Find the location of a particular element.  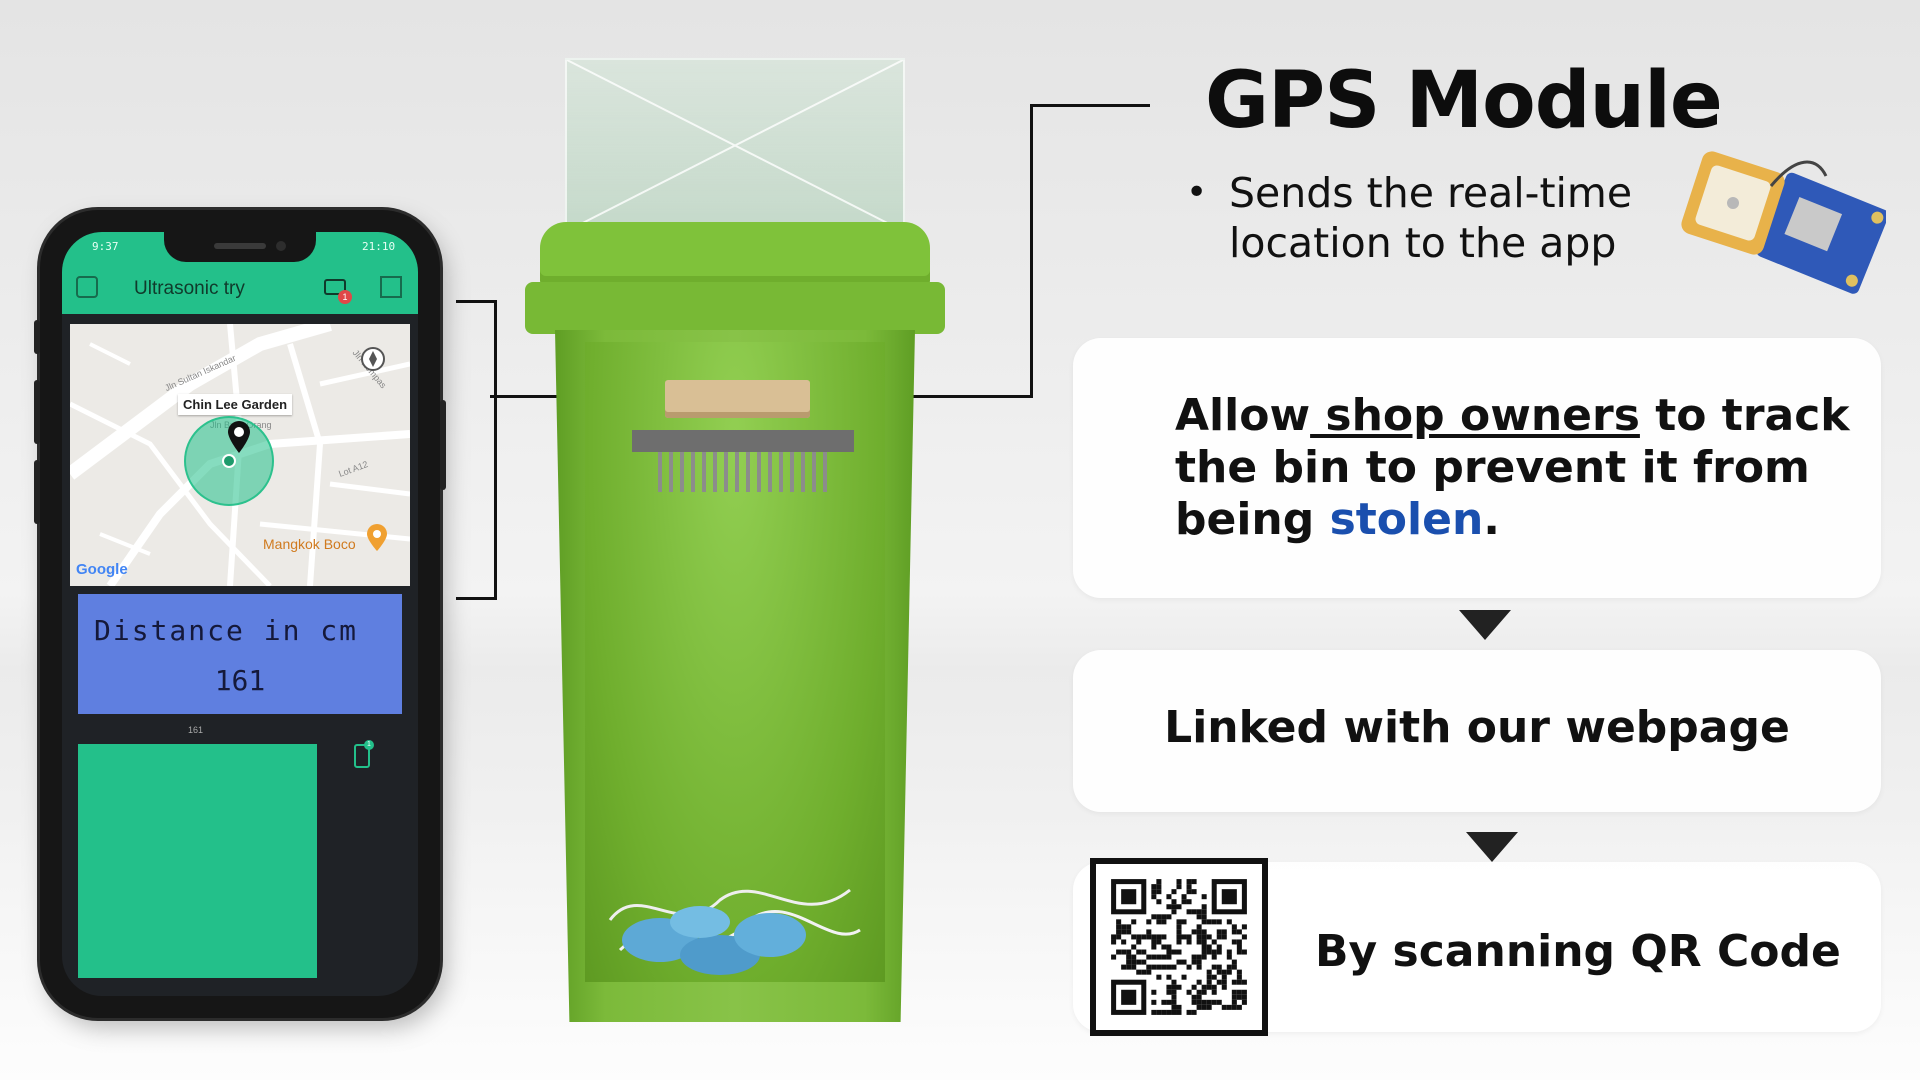

speaker is located at coordinates (240, 246).